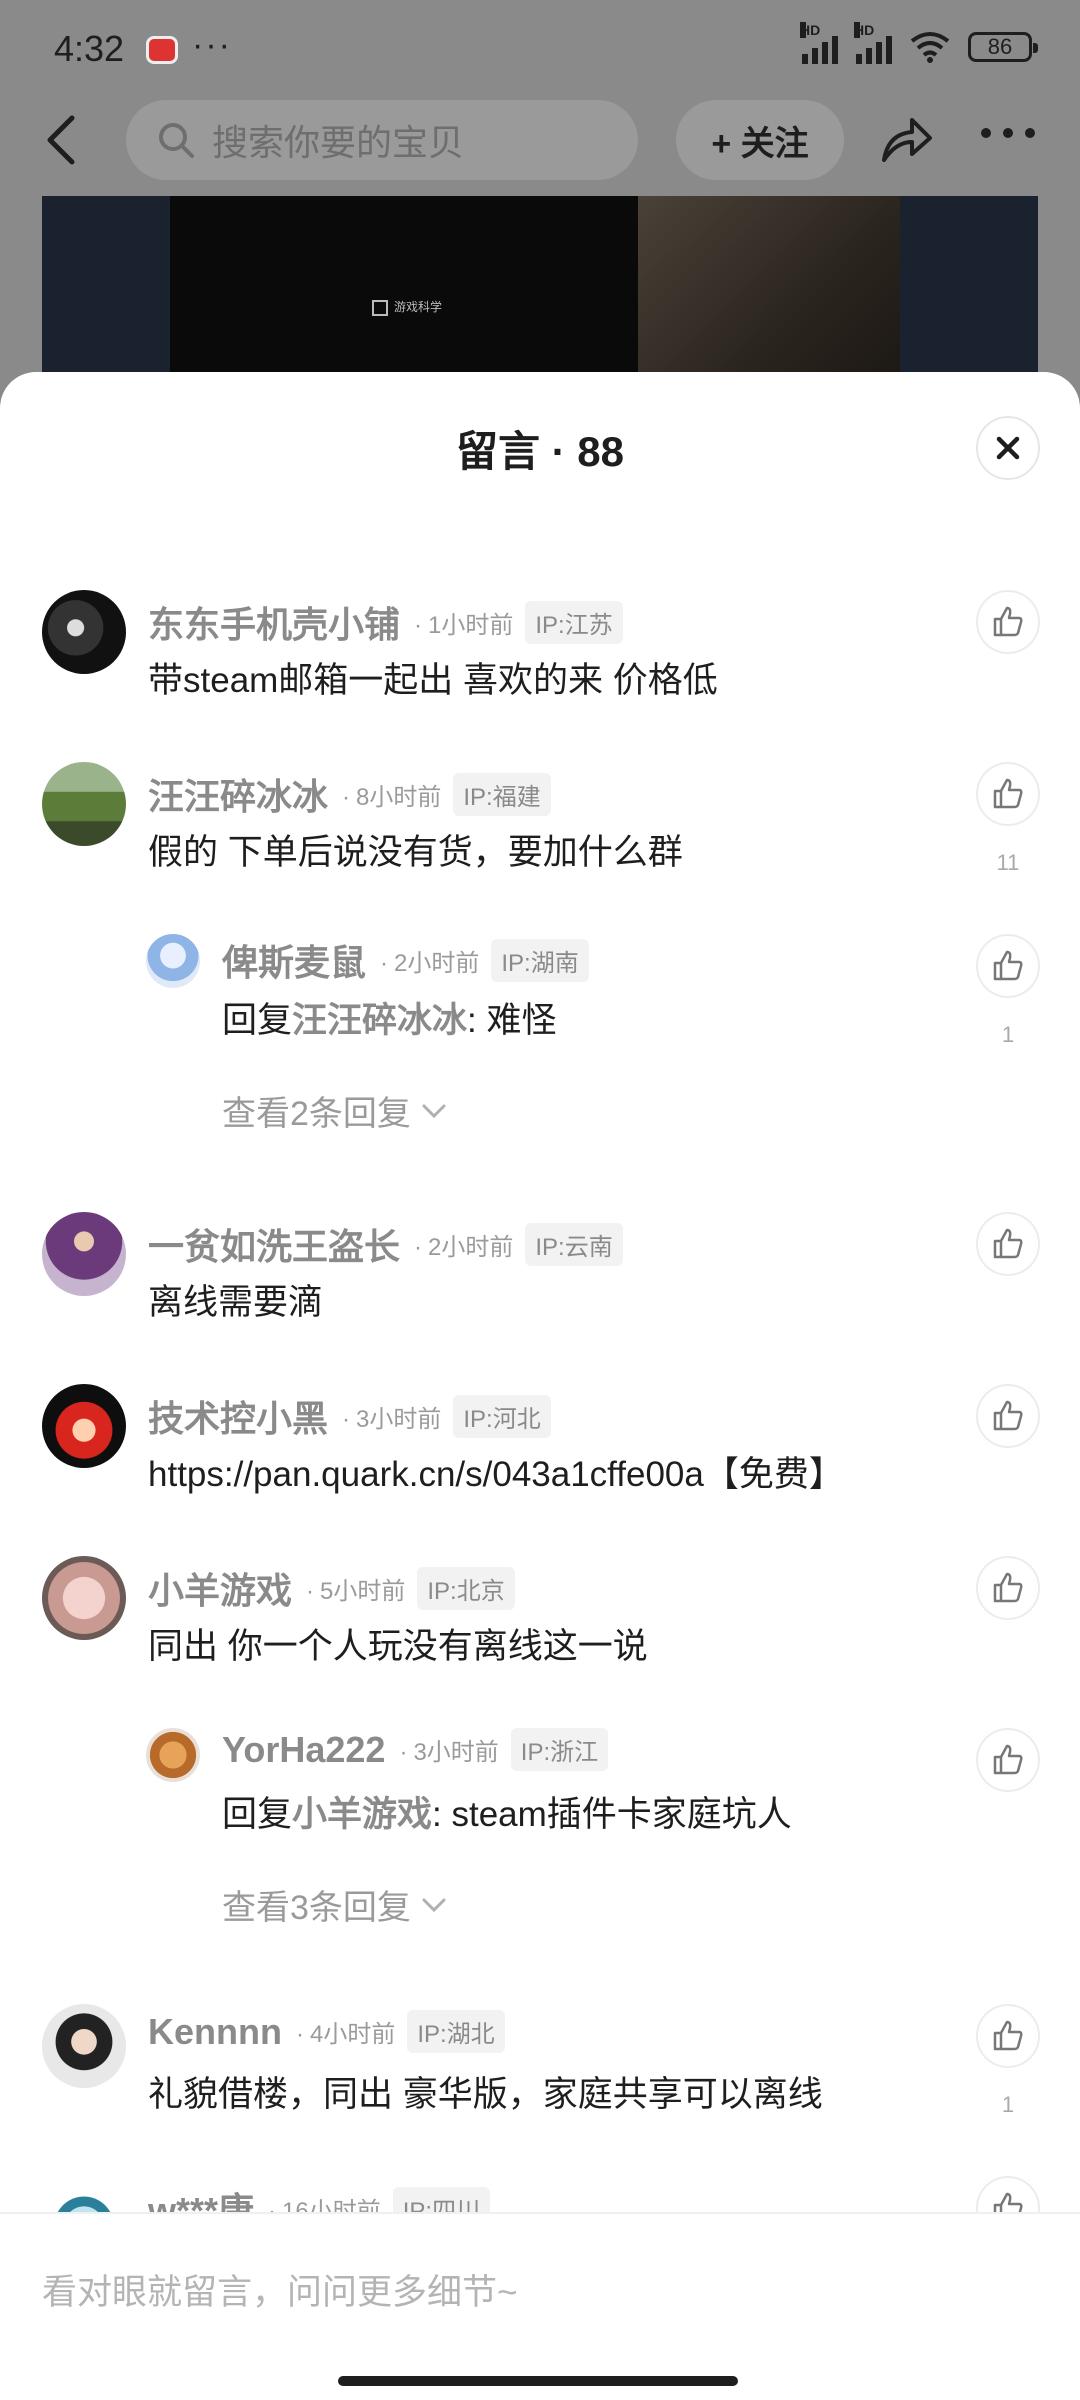  I want to click on close-button, so click(1008, 448).